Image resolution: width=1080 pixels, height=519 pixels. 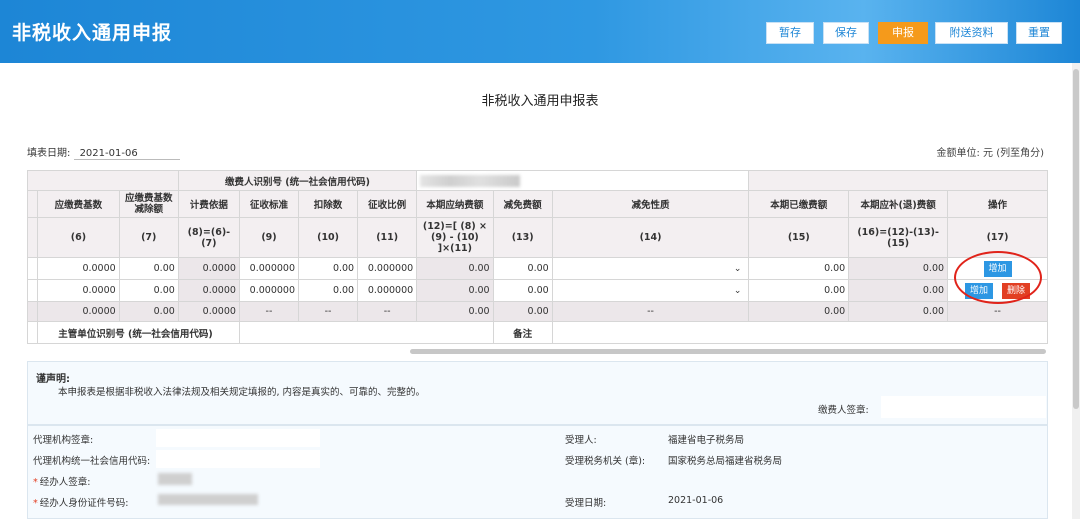 I want to click on col-header: 本期应补(退)费额, so click(x=898, y=204).